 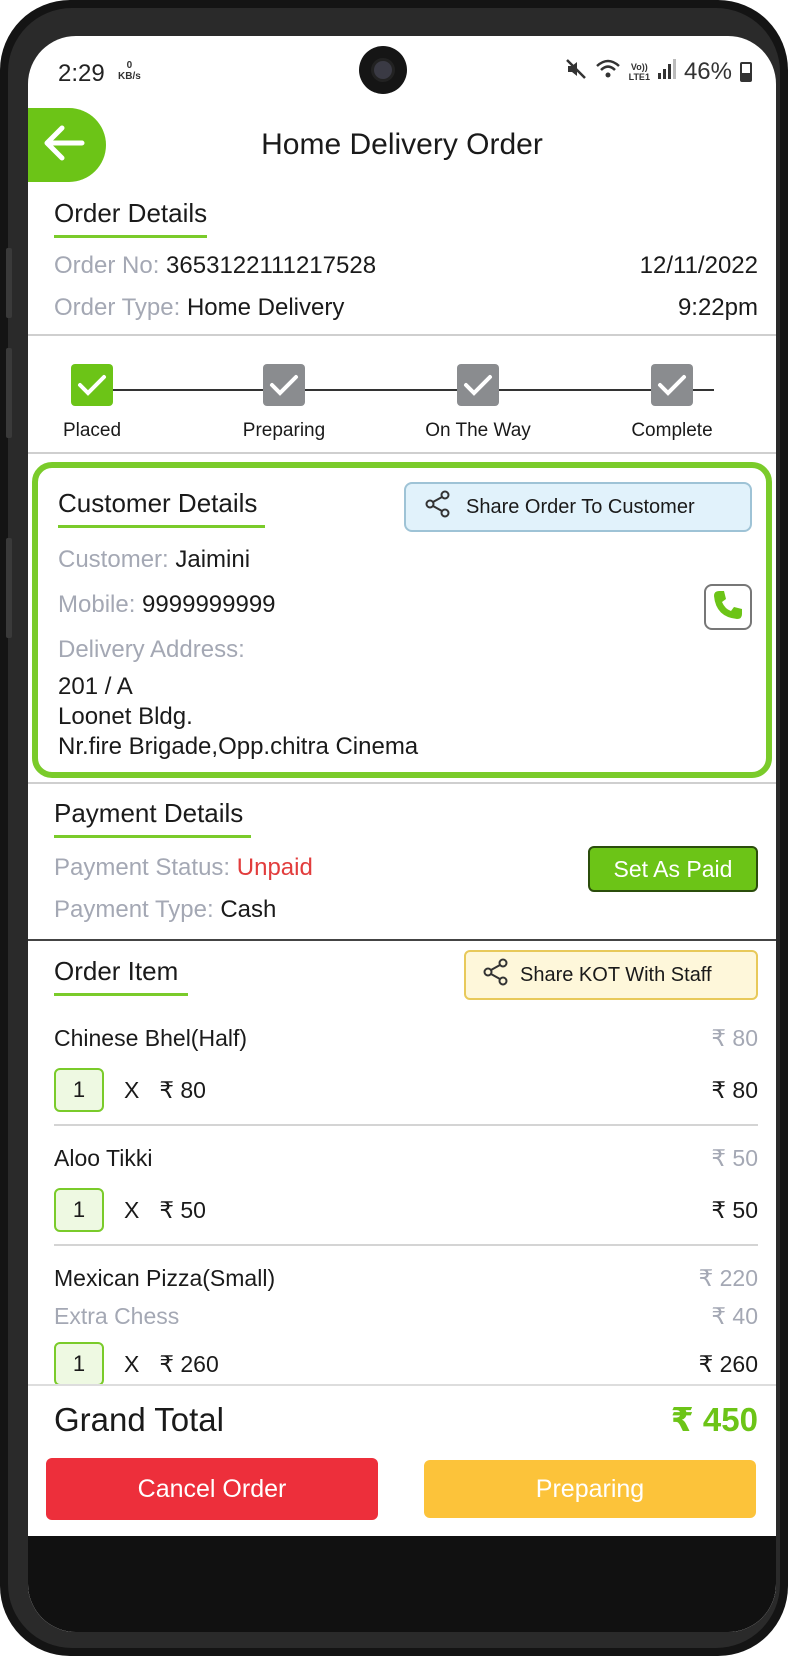 What do you see at coordinates (714, 1419) in the screenshot?
I see `grand-total-value: ₹ 450` at bounding box center [714, 1419].